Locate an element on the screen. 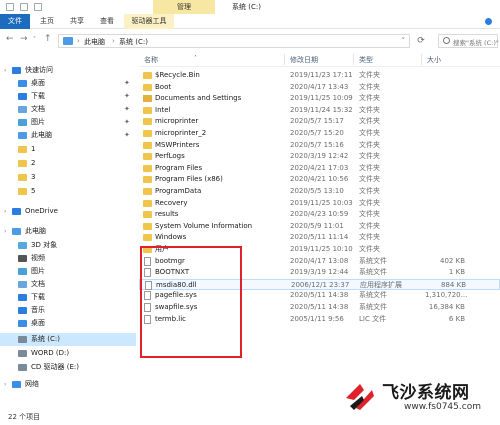 The width and height of the screenshot is (500, 425). file-row: $Recycle.Bin 2019/11/23 17:11 文件夹 is located at coordinates (319, 76).